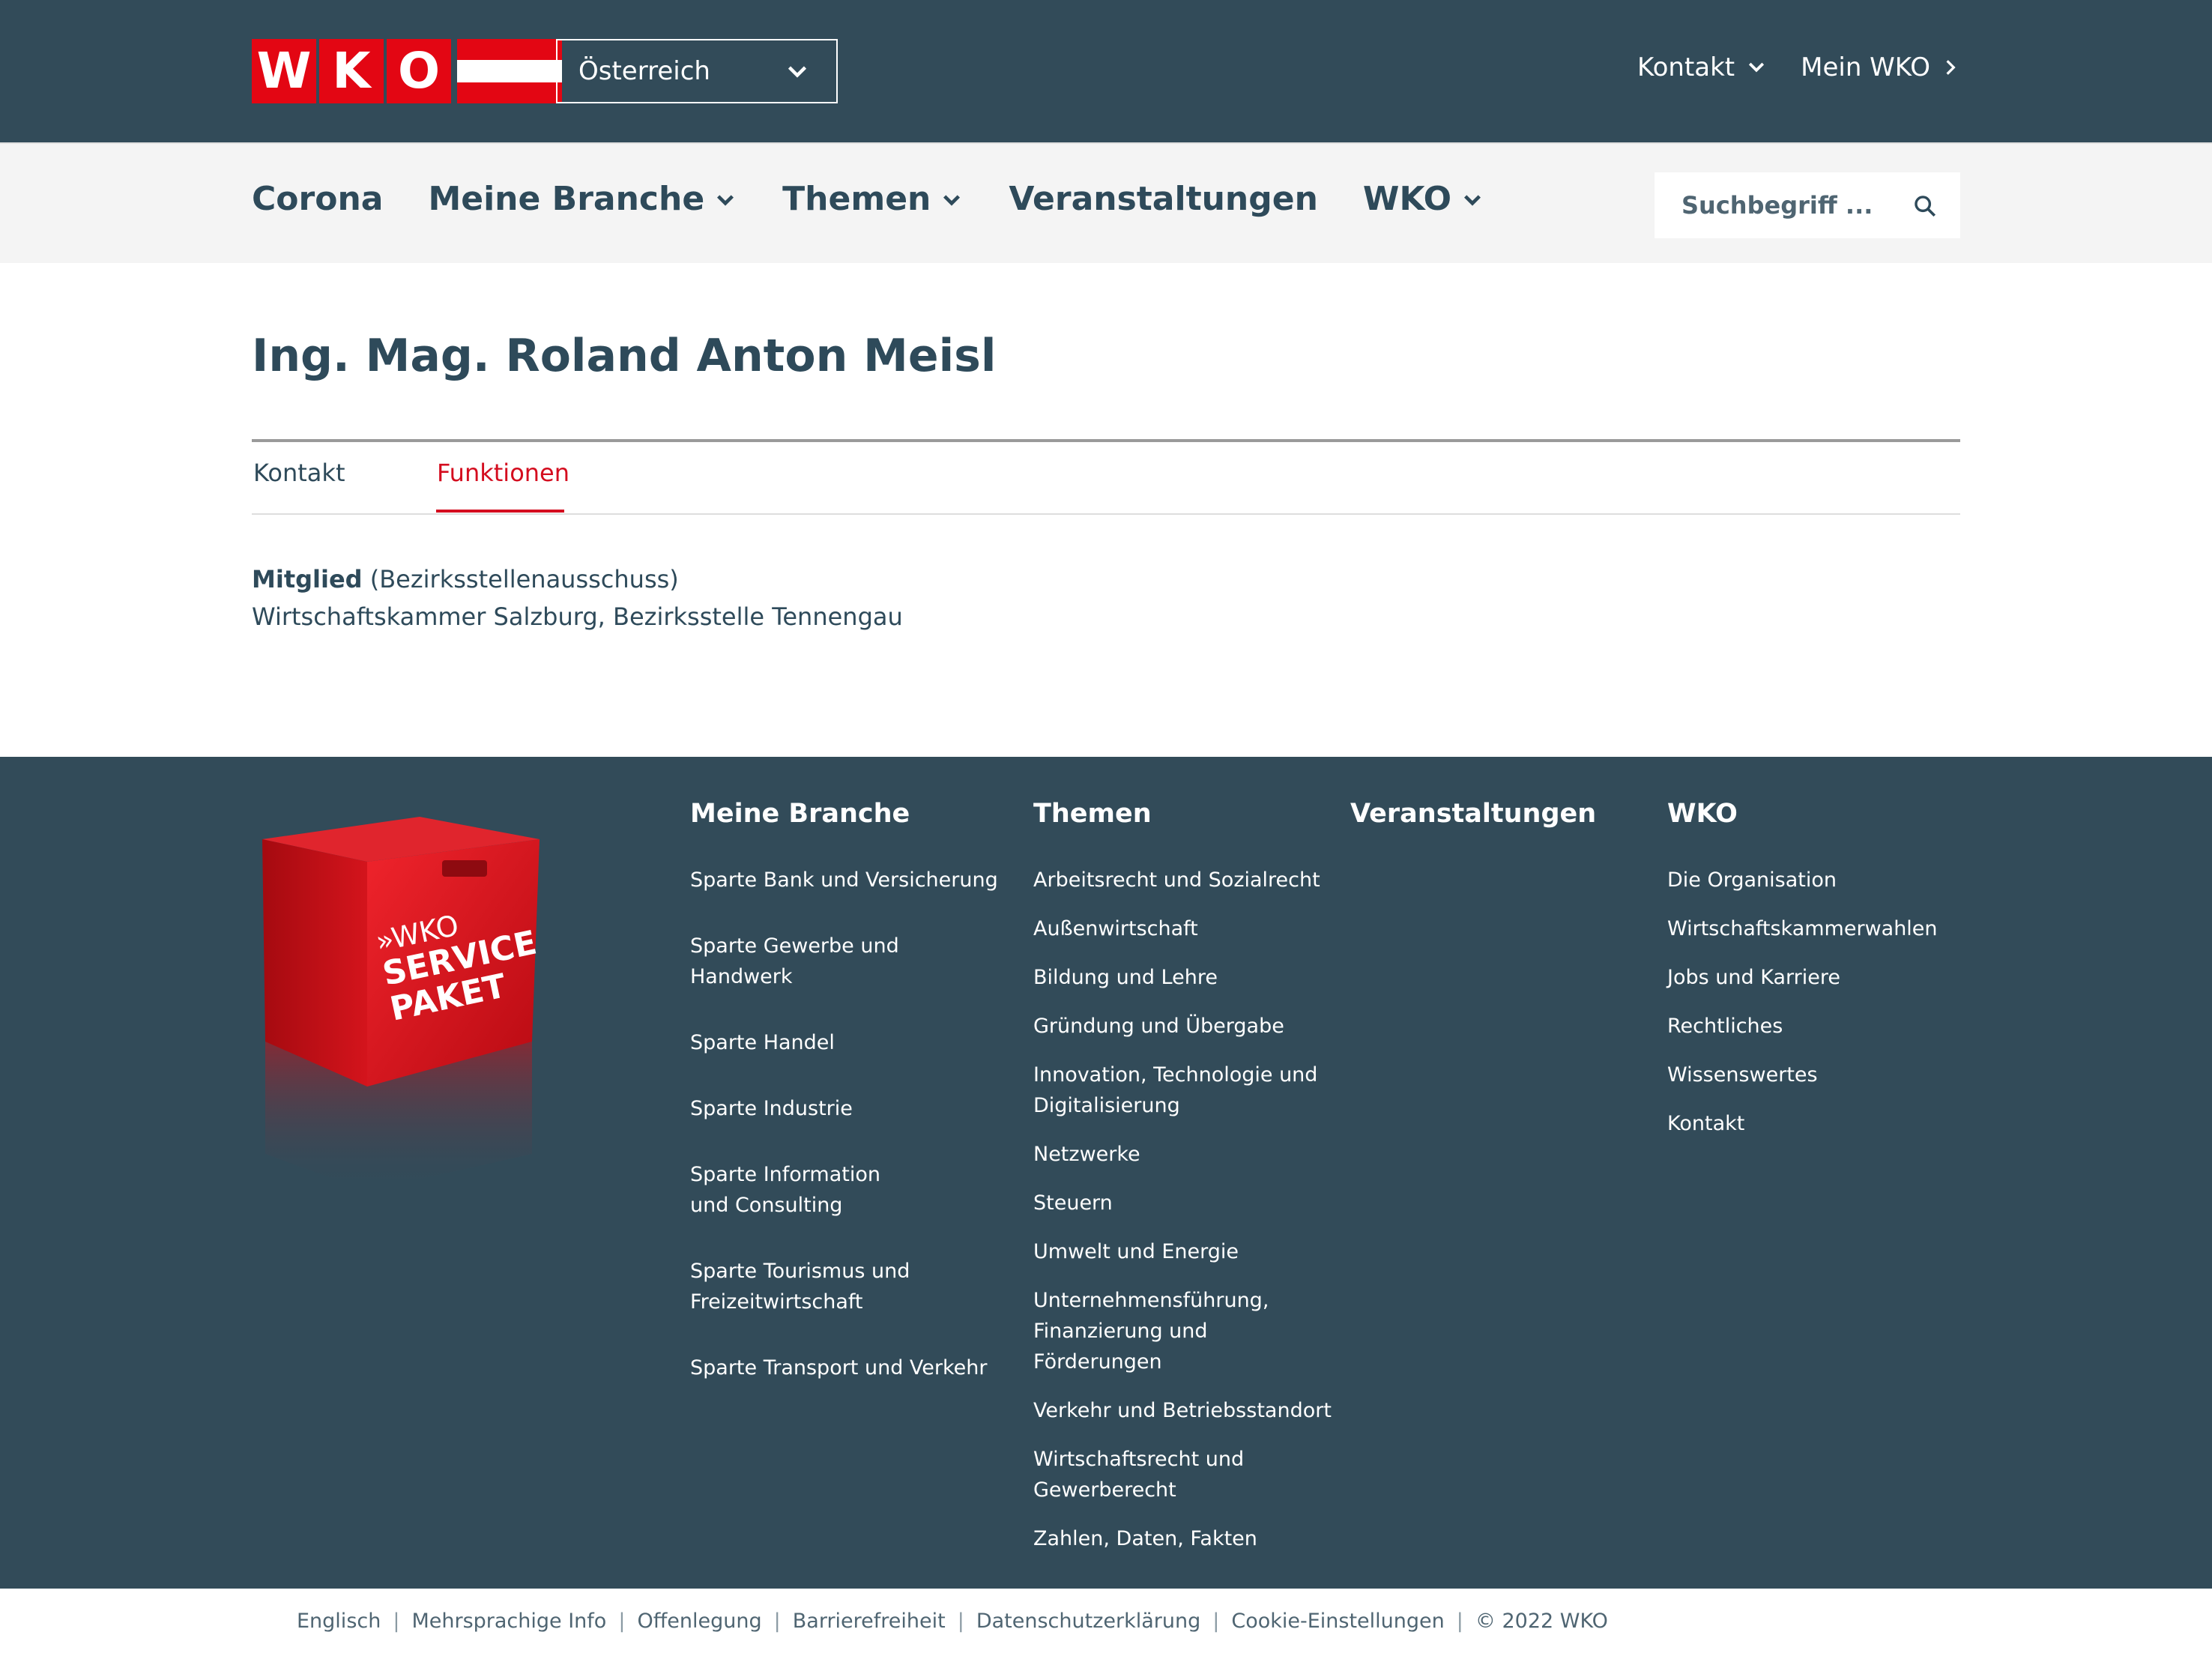 Image resolution: width=2212 pixels, height=1662 pixels. Describe the element at coordinates (307, 579) in the screenshot. I see `function-role: Mitglied` at that location.